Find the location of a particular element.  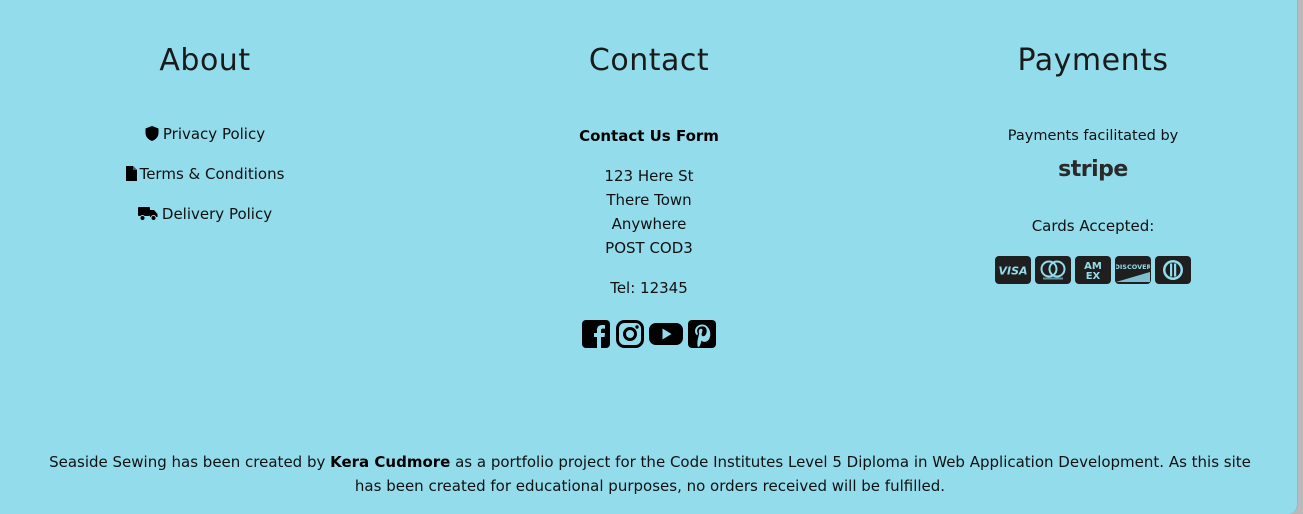

facebook-icon is located at coordinates (596, 334).